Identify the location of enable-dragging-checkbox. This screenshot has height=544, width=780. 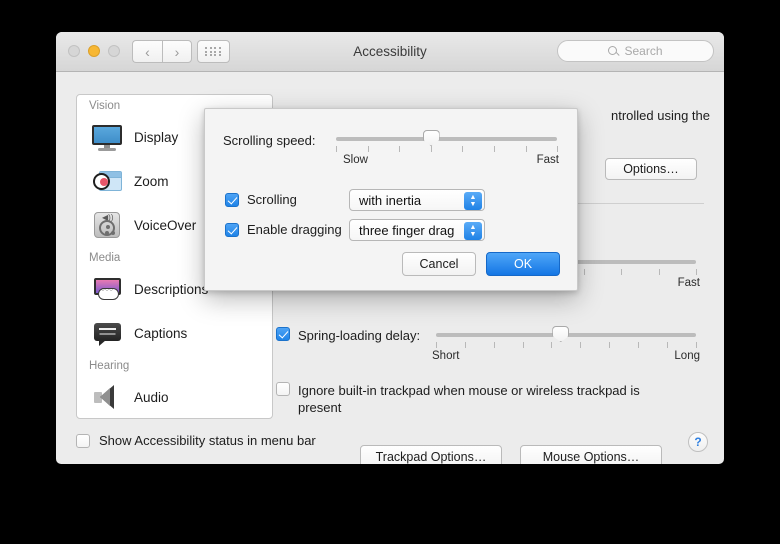
(232, 229).